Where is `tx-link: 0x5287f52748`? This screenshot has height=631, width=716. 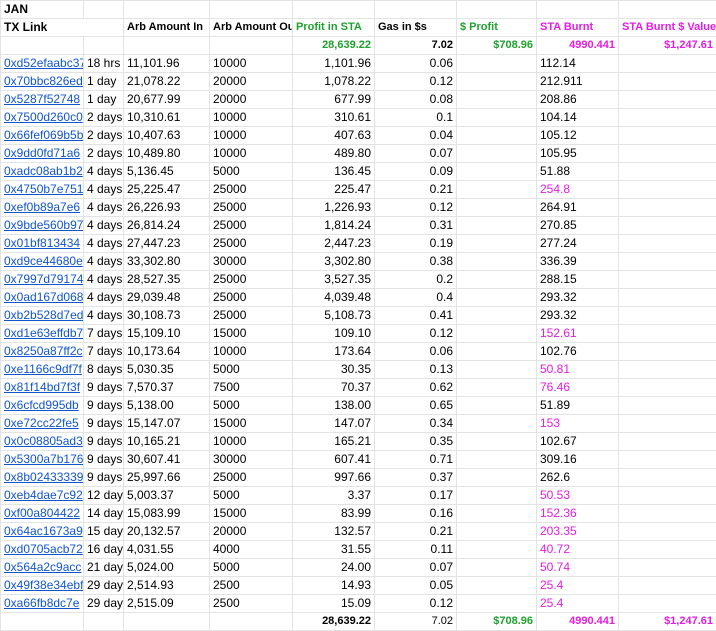 tx-link: 0x5287f52748 is located at coordinates (42, 99).